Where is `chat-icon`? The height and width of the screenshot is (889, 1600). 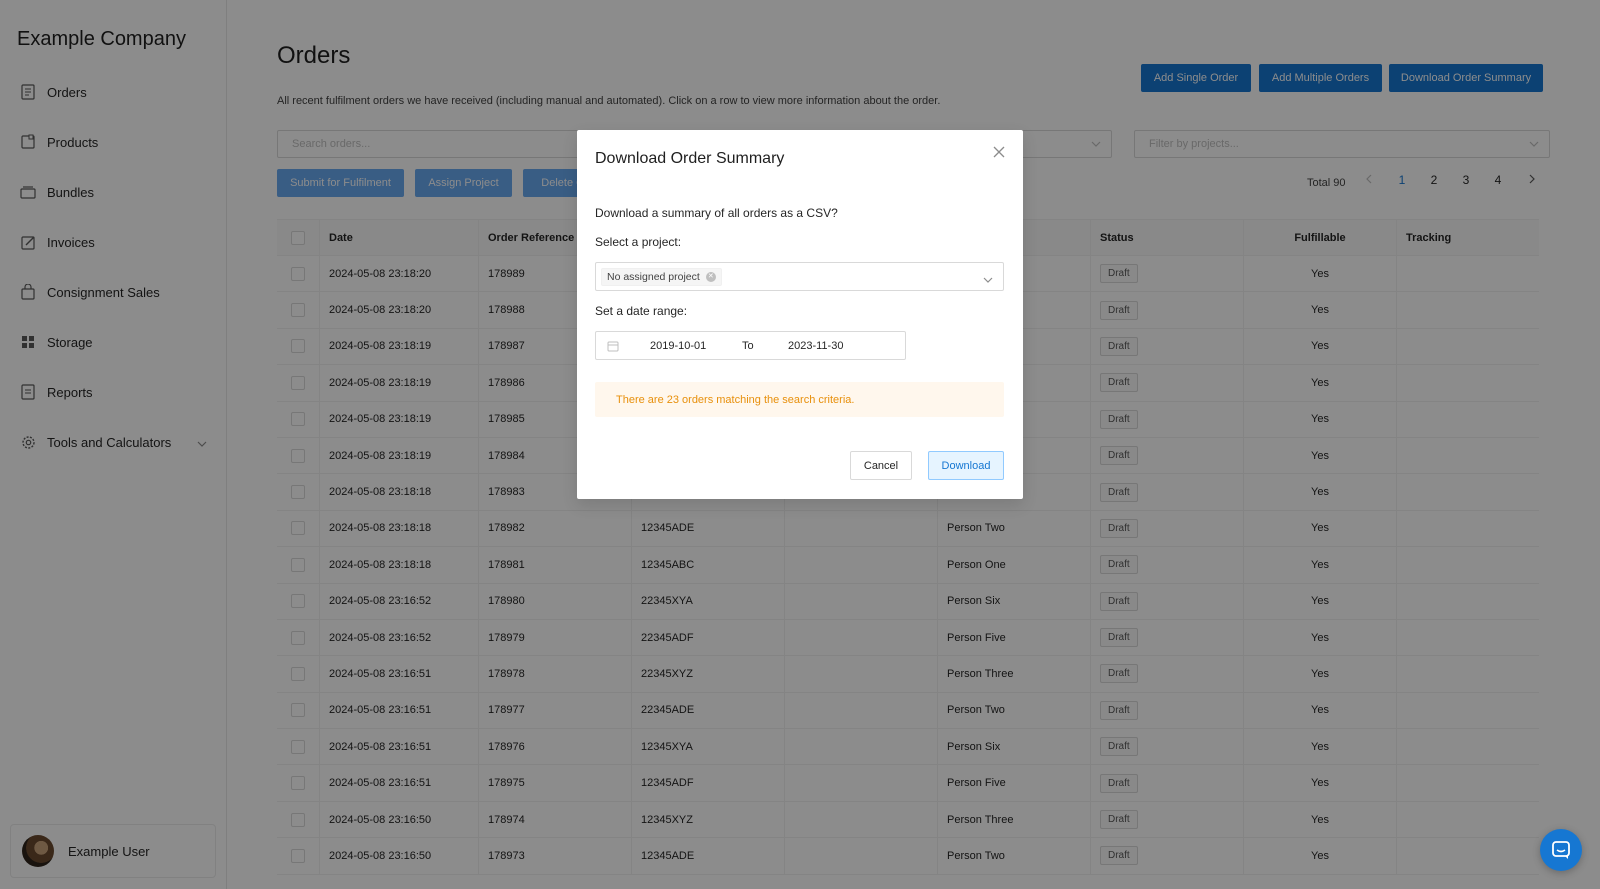
chat-icon is located at coordinates (1561, 850).